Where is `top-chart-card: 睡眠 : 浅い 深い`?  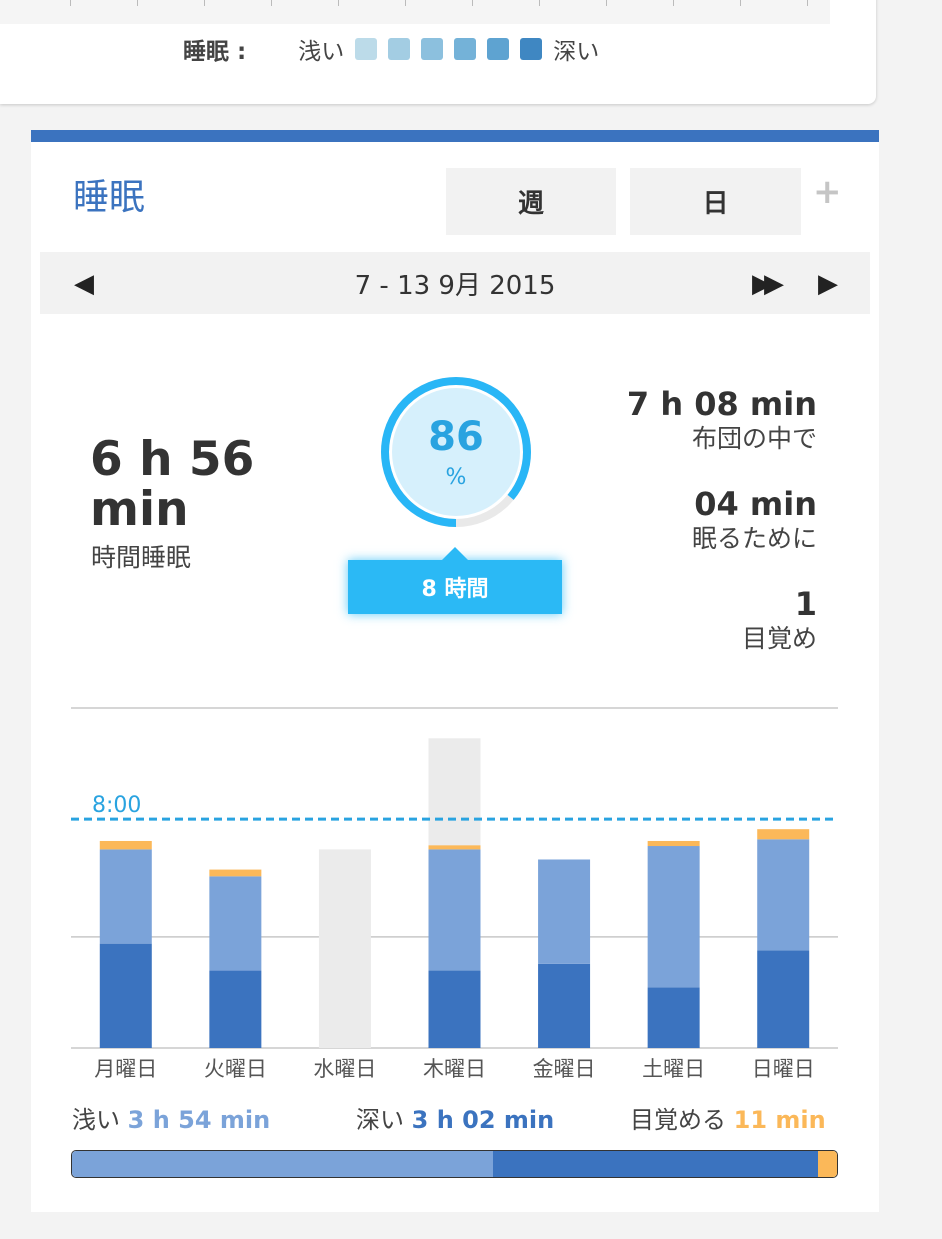
top-chart-card: 睡眠 : 浅い 深い is located at coordinates (438, 52).